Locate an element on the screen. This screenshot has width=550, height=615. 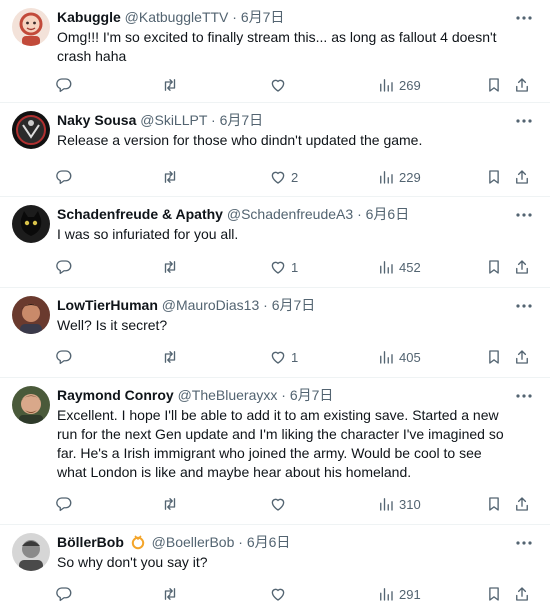
author-handle: @KatbuggleTTV is located at coordinates (177, 17).